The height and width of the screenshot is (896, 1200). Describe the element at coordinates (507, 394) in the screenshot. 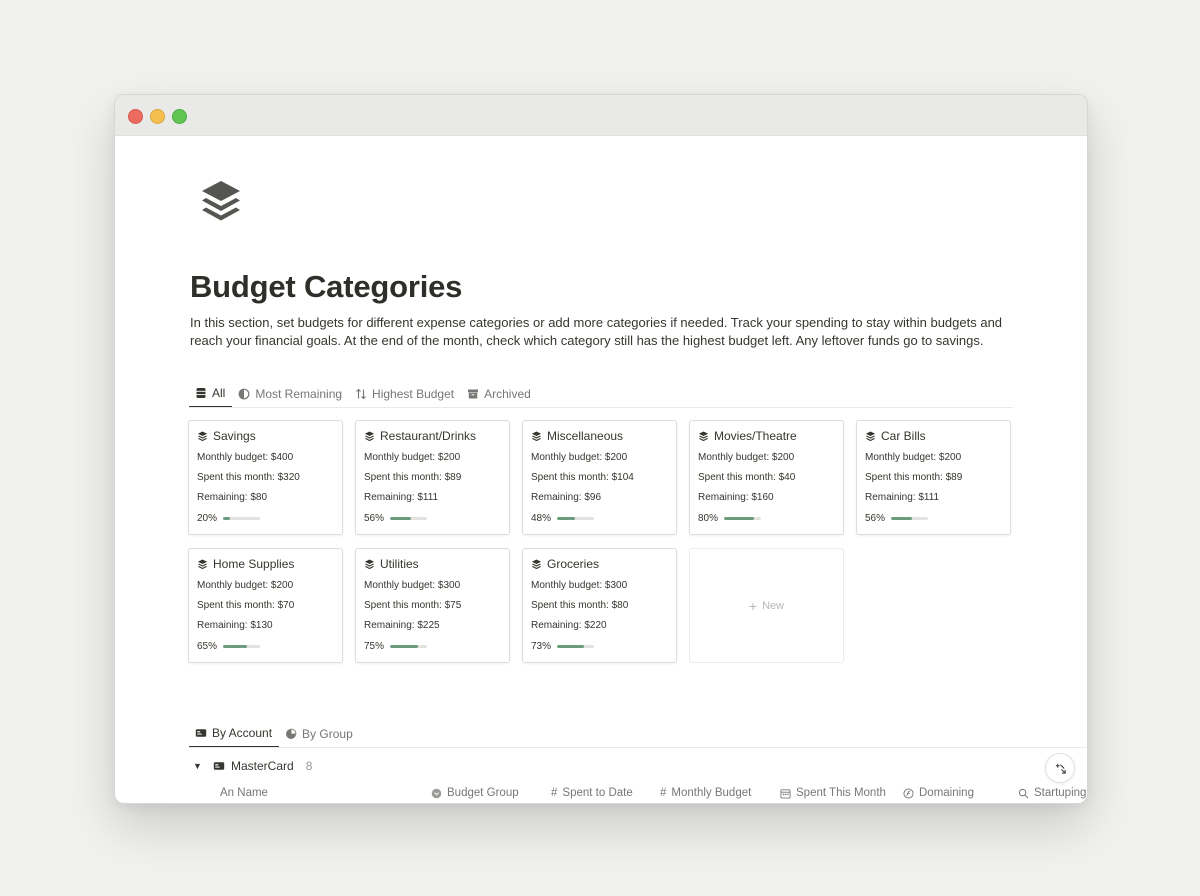

I see `tab-label: Archived` at that location.